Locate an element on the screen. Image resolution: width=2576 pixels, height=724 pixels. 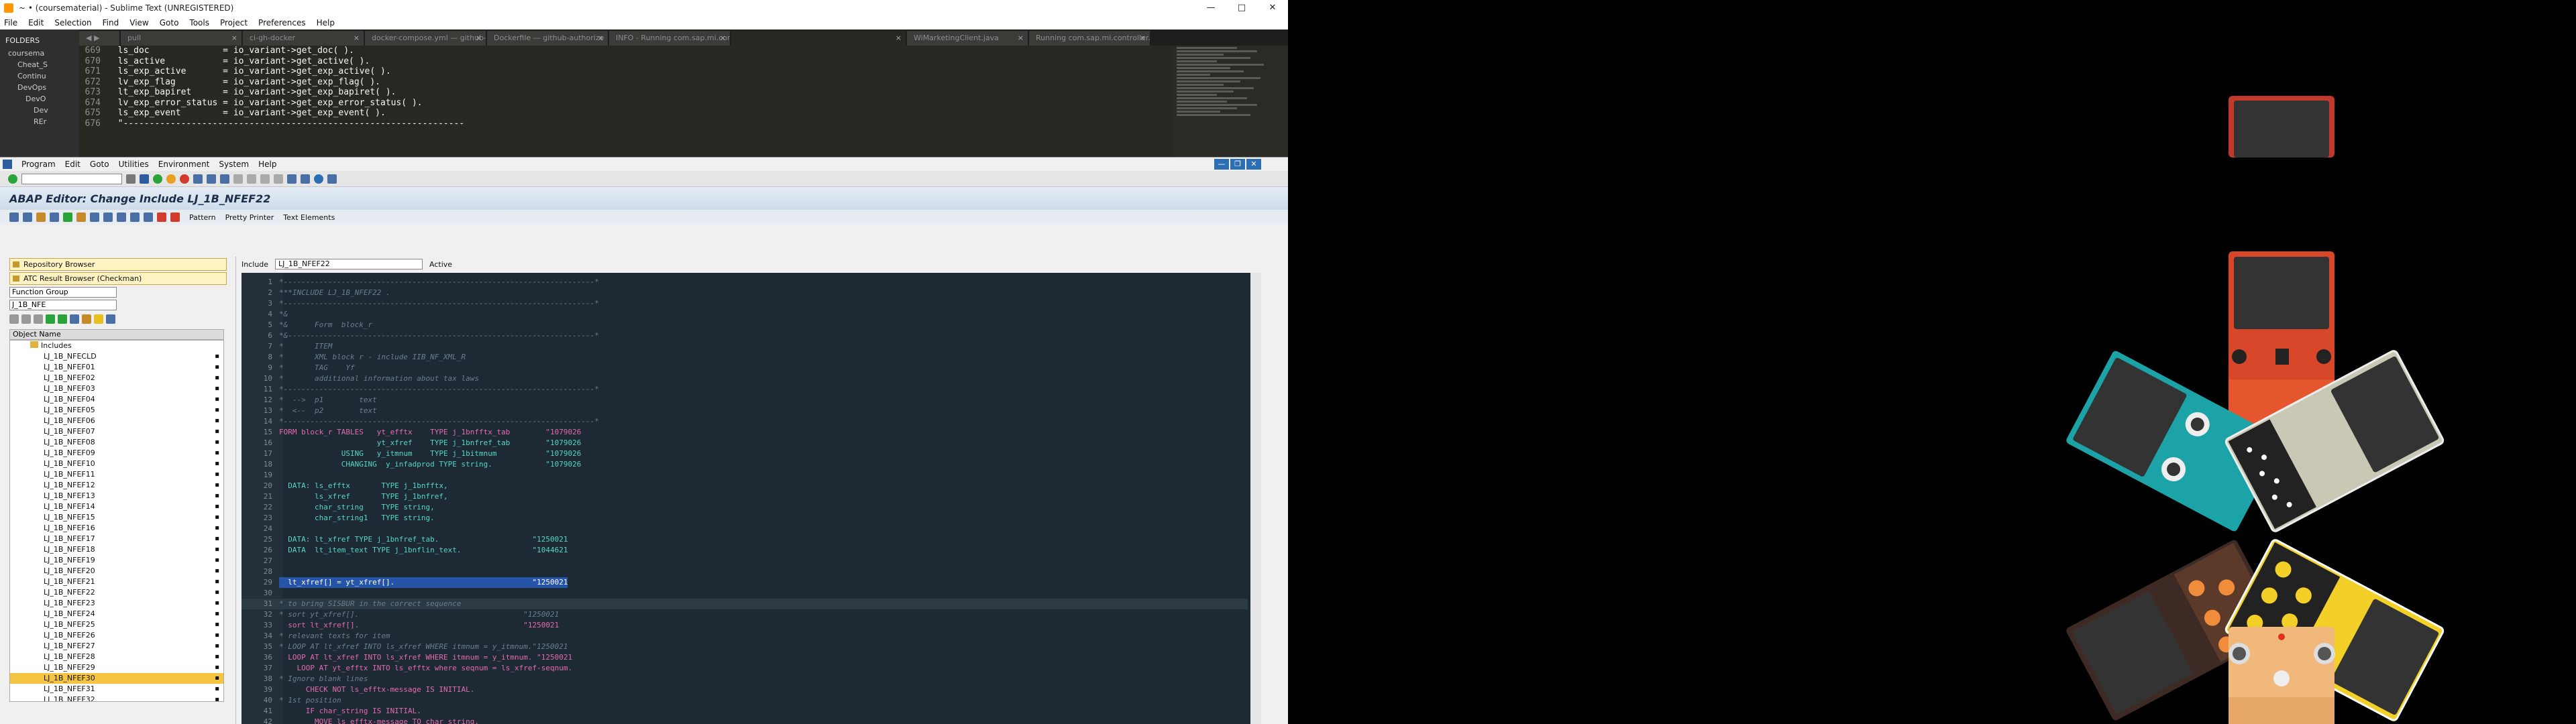
forward-arrow-icon is located at coordinates (27, 217).